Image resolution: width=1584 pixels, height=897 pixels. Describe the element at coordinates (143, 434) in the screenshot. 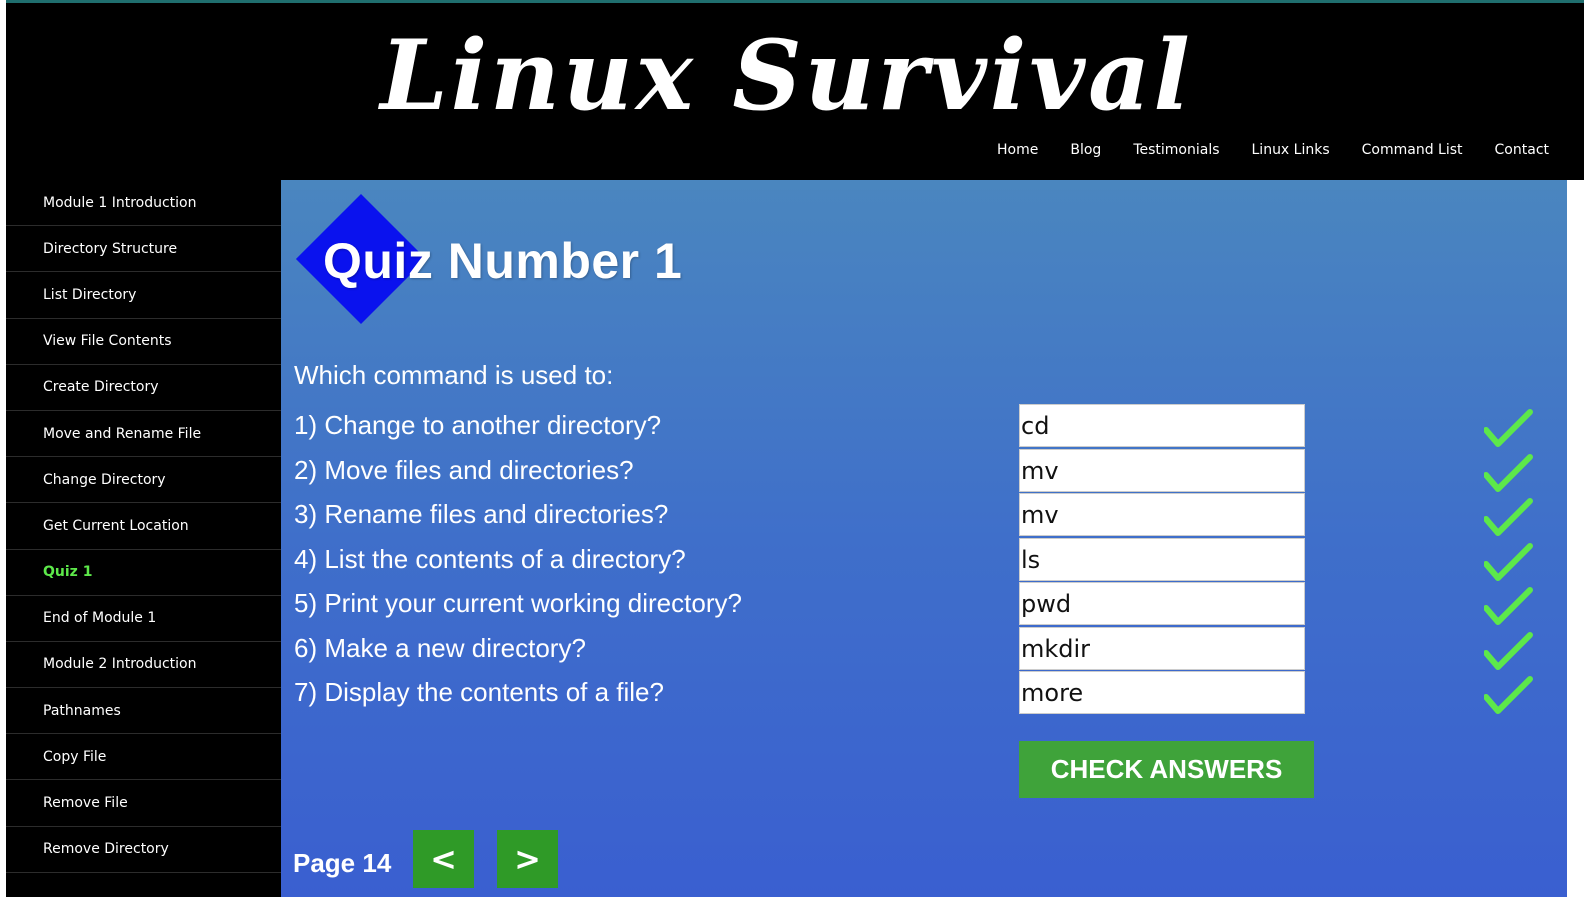

I see `sidebar-item-move-and-rename-file: Move and Rename File` at that location.